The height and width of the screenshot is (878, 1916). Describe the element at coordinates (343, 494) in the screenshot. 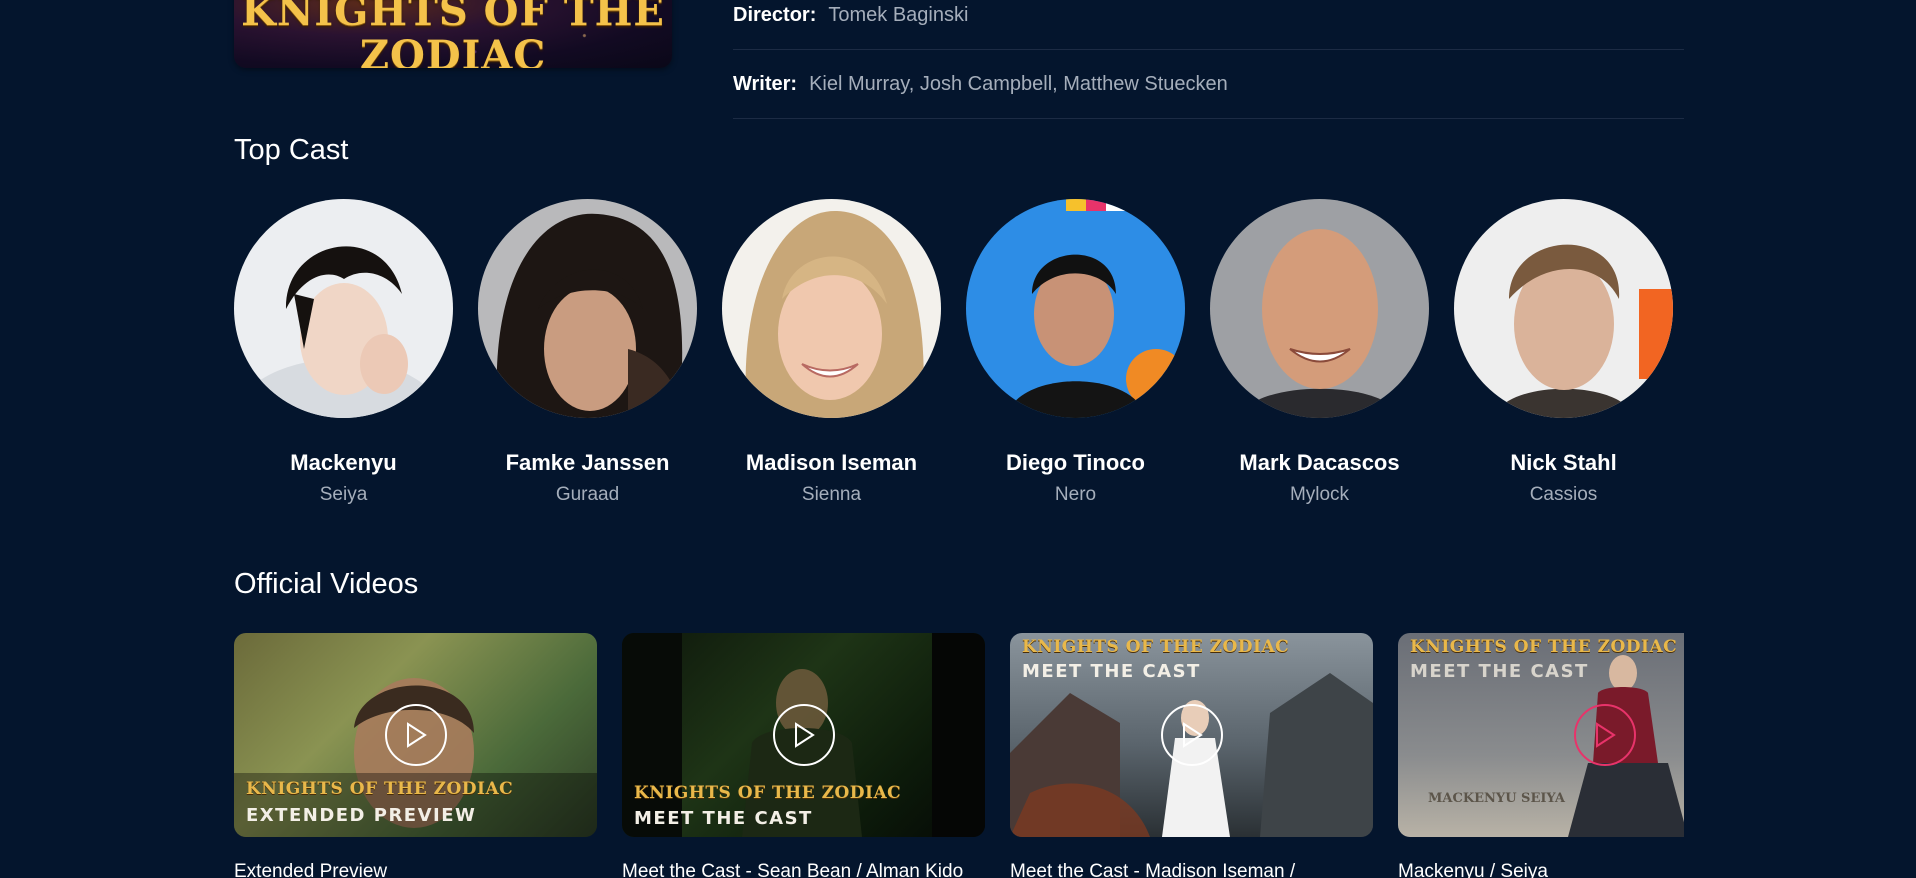

I see `cast-role: Seiya` at that location.